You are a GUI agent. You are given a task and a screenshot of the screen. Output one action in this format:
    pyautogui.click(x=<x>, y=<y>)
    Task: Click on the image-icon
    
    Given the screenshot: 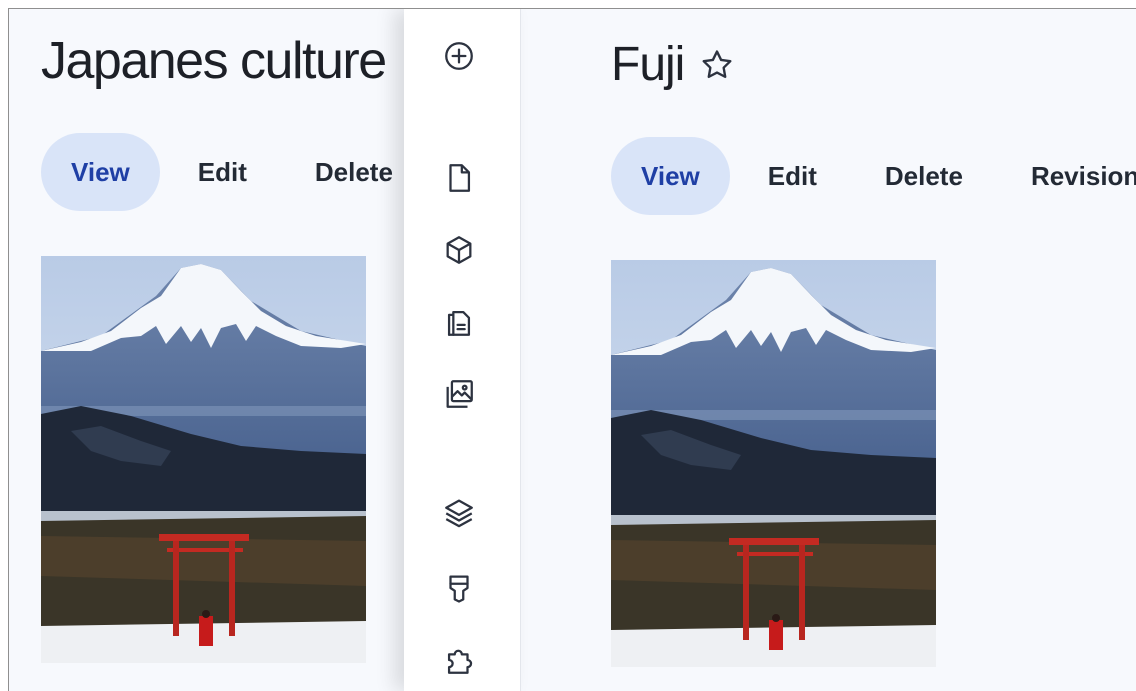 What is the action you would take?
    pyautogui.click(x=459, y=394)
    